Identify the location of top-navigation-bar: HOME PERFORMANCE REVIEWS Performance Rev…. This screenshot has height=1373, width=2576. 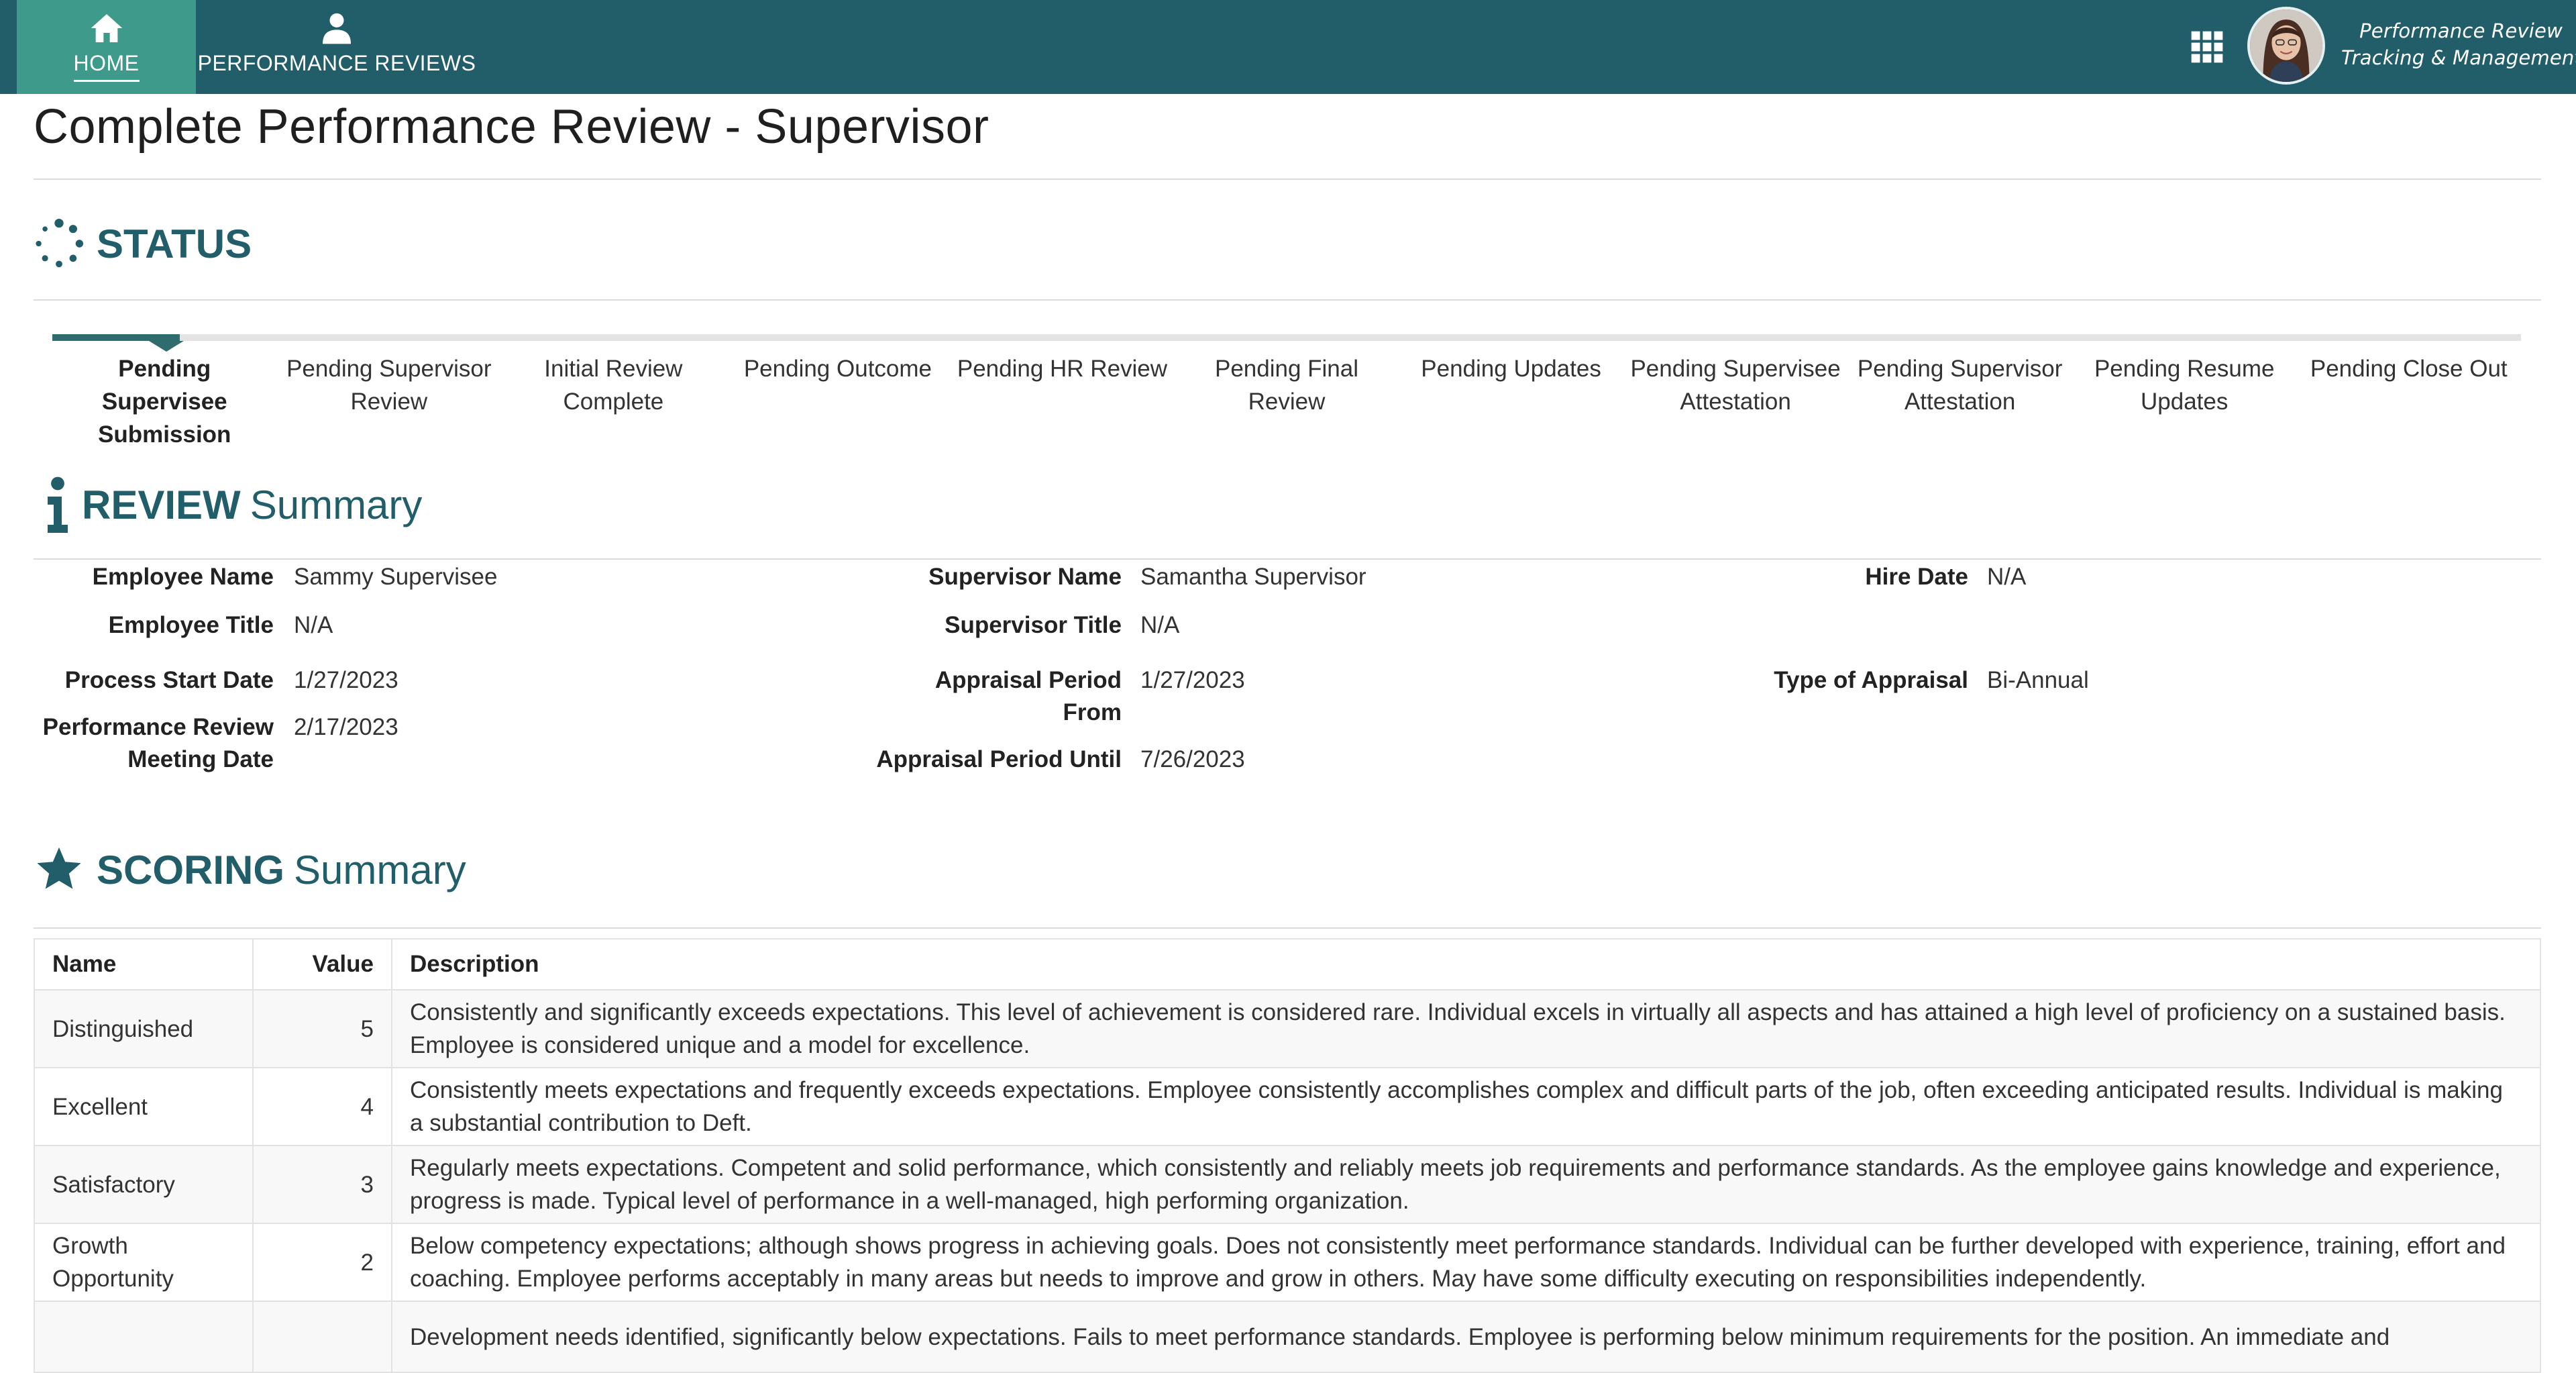
(1288, 47).